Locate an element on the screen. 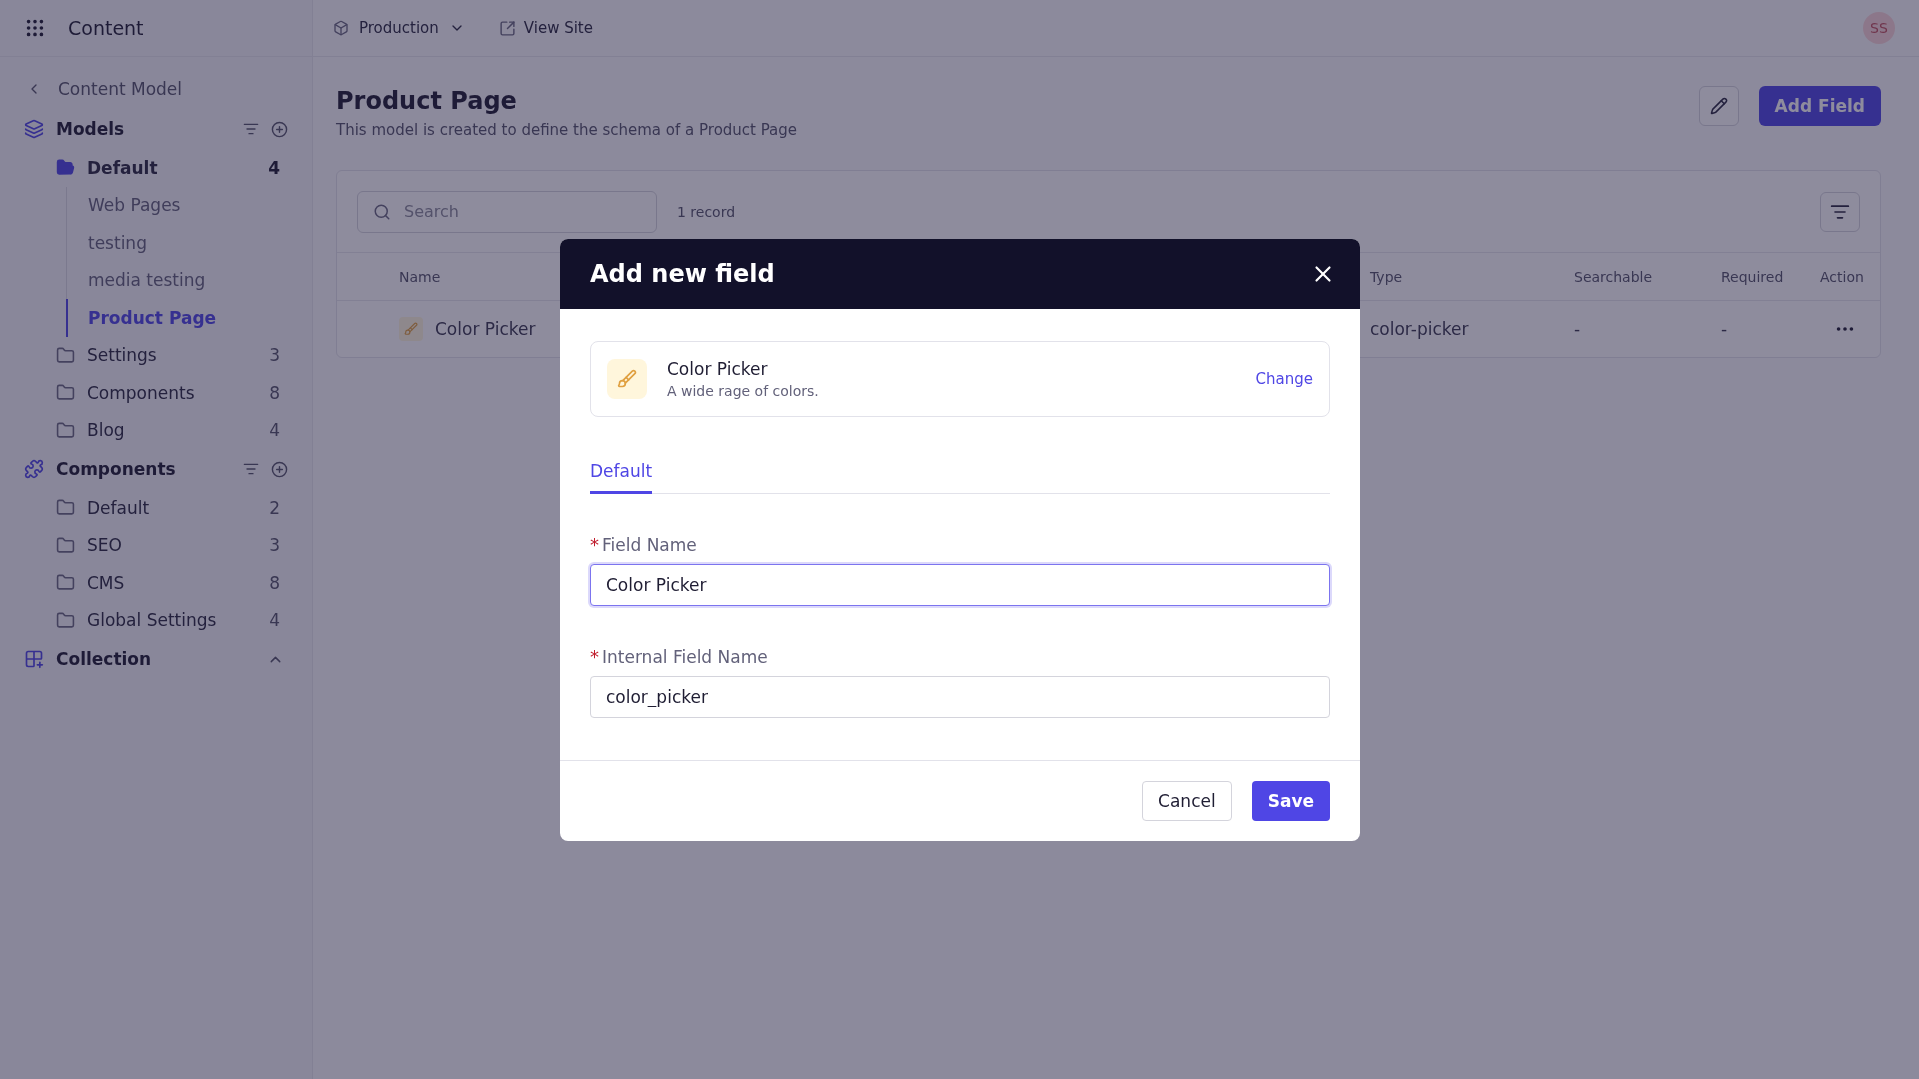 This screenshot has height=1079, width=1919. page-description: This model is created to define the schema of a Product Page is located at coordinates (567, 130).